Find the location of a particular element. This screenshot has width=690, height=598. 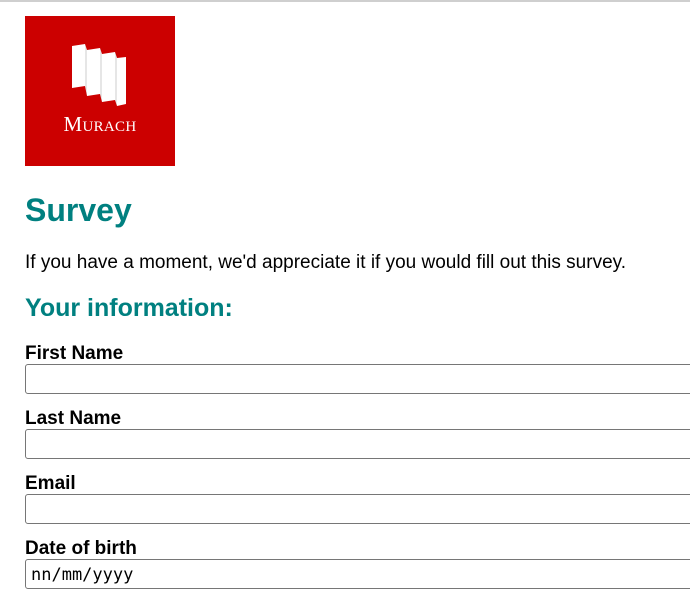

first-name-input is located at coordinates (357, 379).